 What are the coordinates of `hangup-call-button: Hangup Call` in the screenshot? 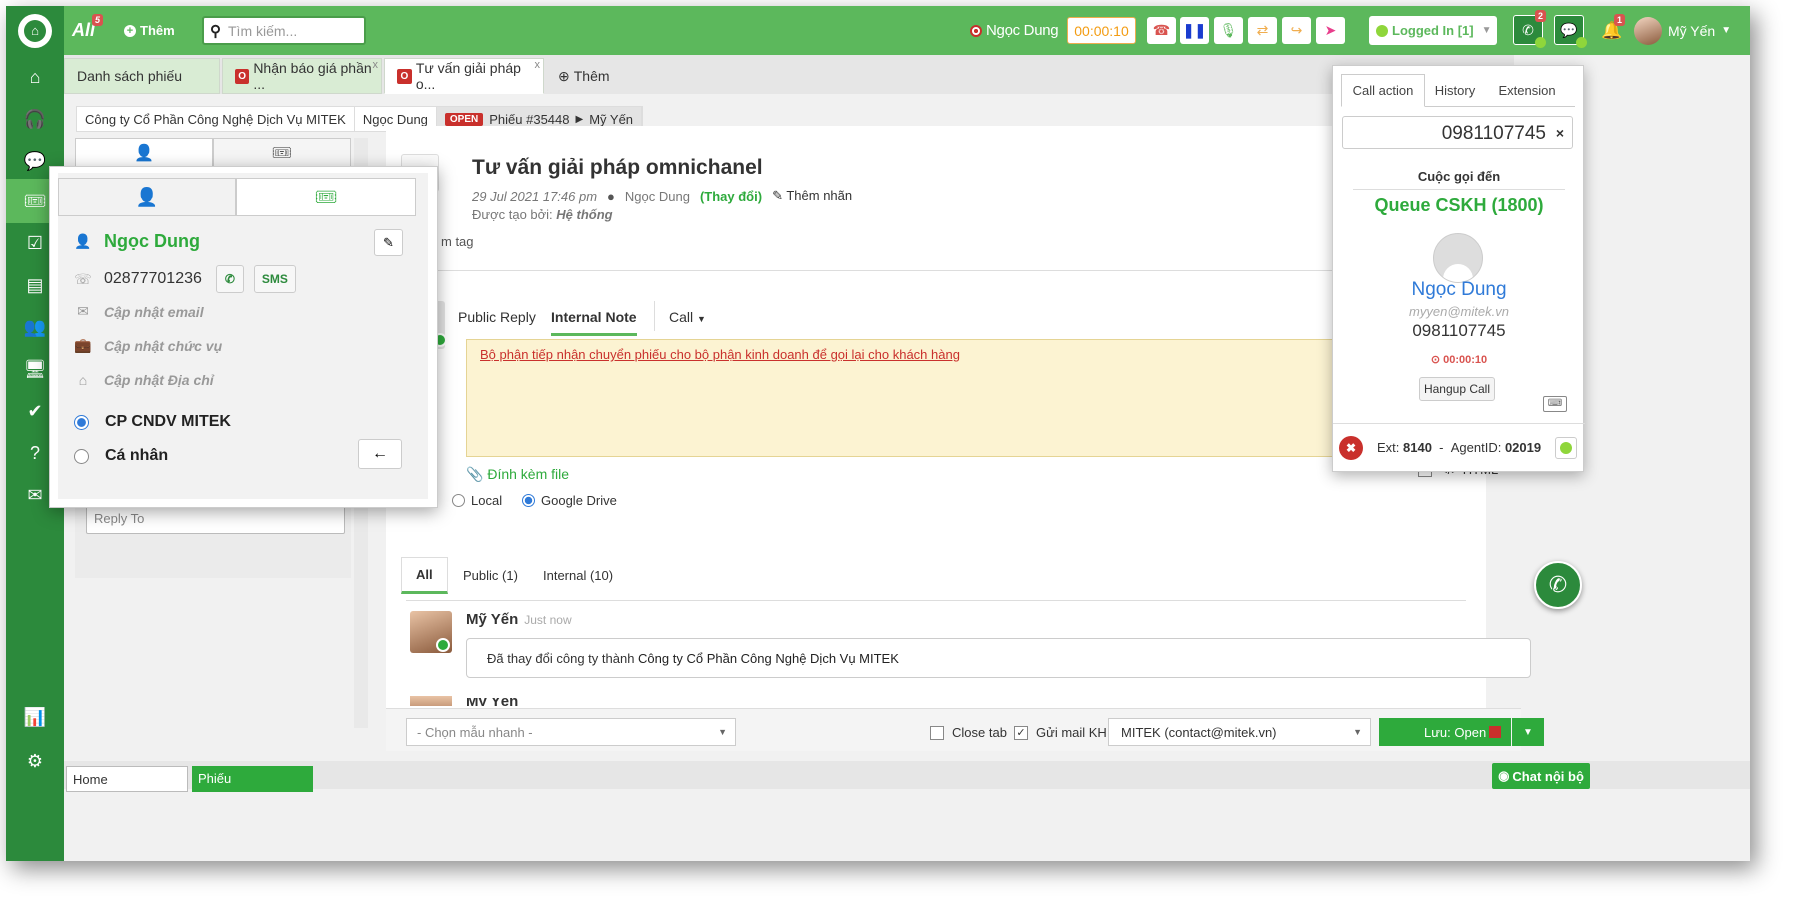 It's located at (1457, 389).